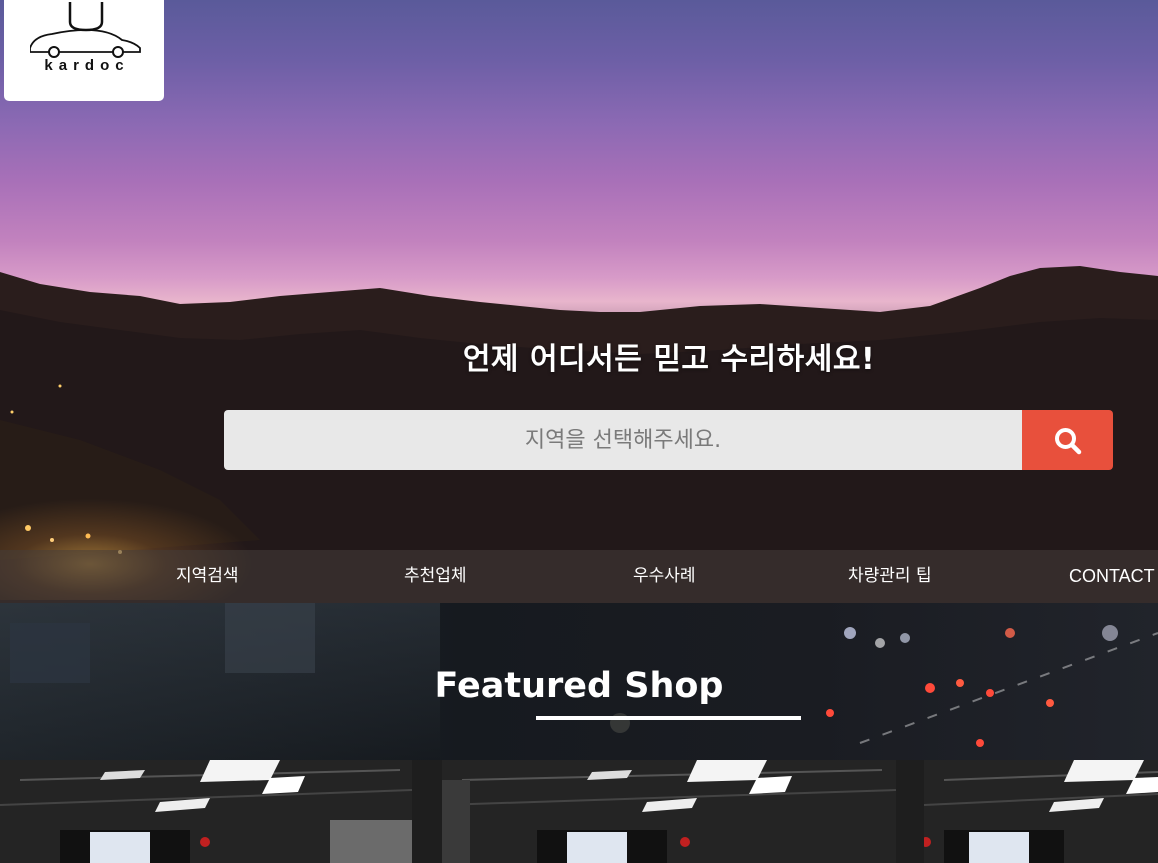 This screenshot has width=1158, height=863. Describe the element at coordinates (890, 576) in the screenshot. I see `nav-item-car-care-tips: 차량관리 팁` at that location.